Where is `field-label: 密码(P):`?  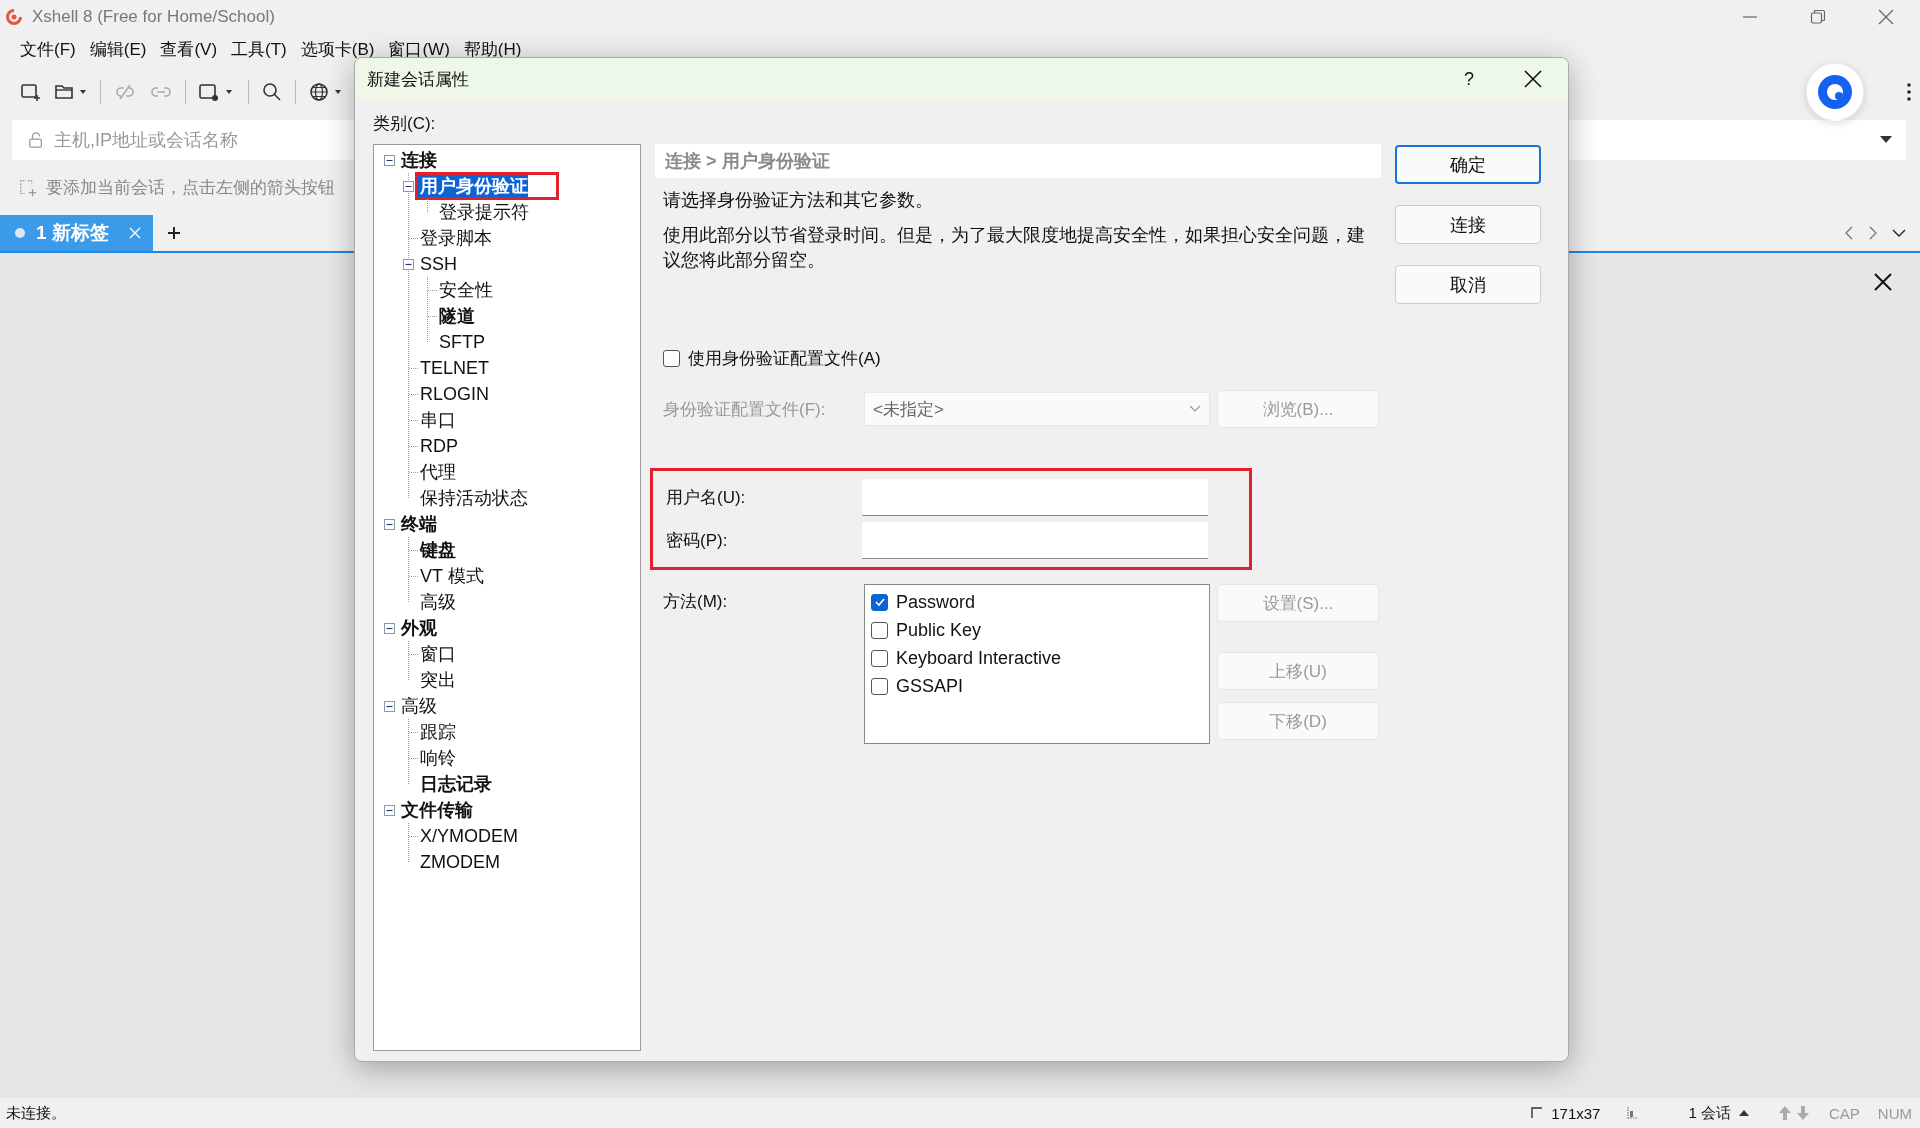 field-label: 密码(P): is located at coordinates (697, 541).